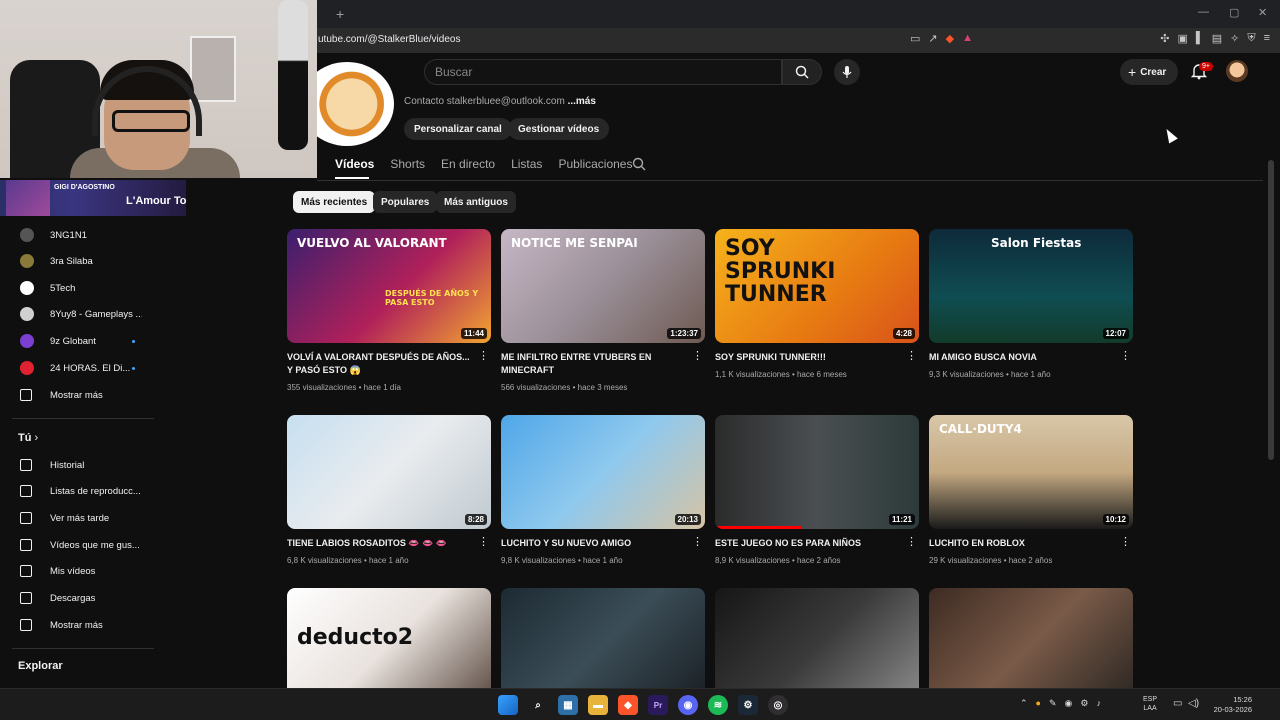  Describe the element at coordinates (458, 129) in the screenshot. I see `customize-channel-button: Personalizar canal` at that location.